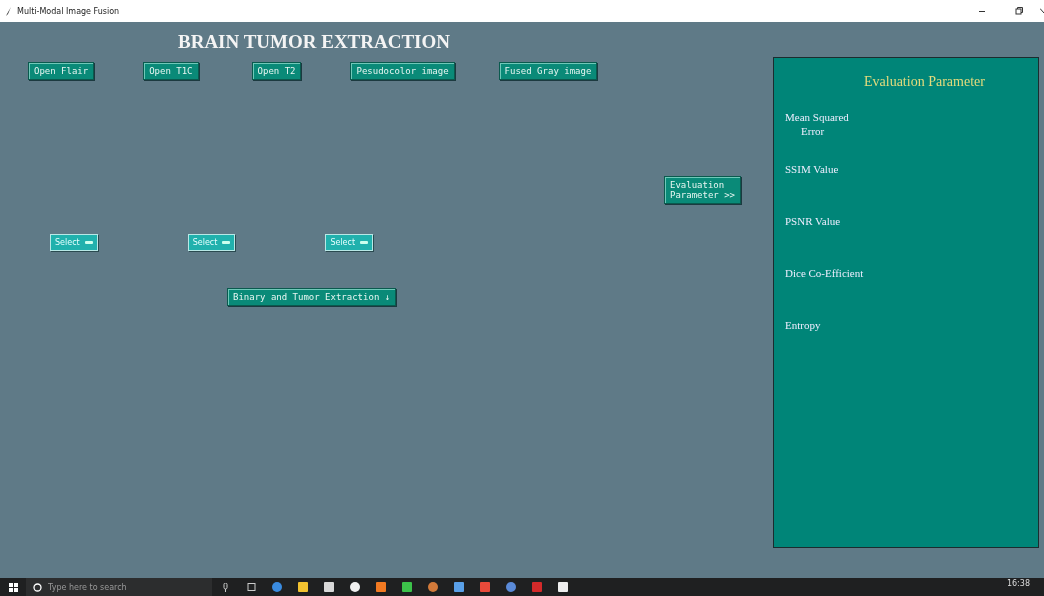 This screenshot has height=596, width=1044. I want to click on extract-button: Binary and Tumor Extraction ↓, so click(312, 297).